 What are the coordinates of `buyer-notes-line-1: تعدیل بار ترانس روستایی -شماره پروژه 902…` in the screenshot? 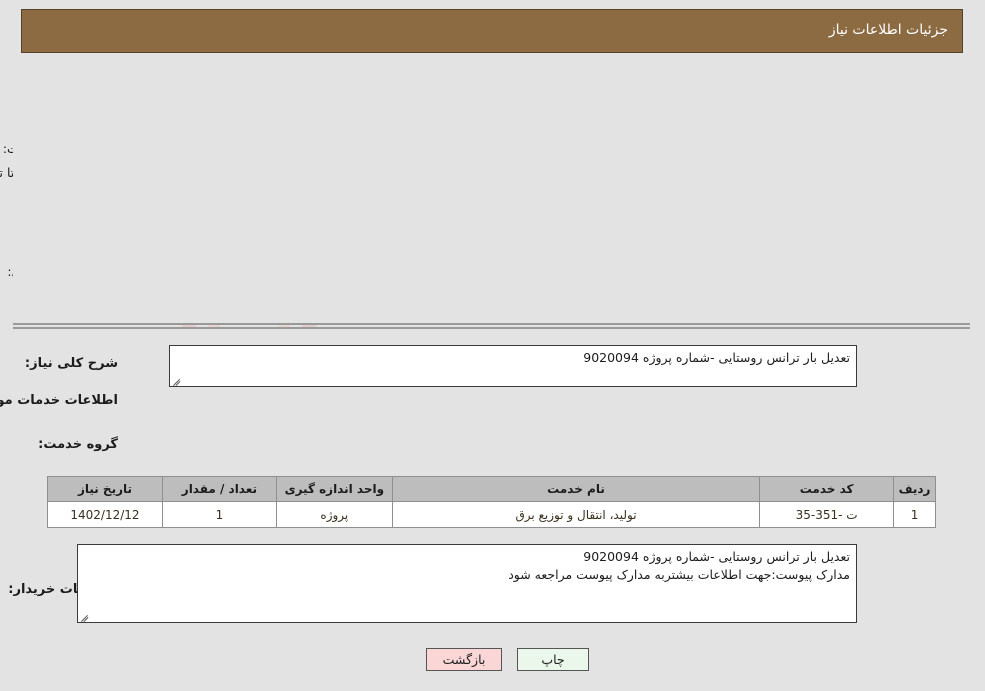 It's located at (717, 556).